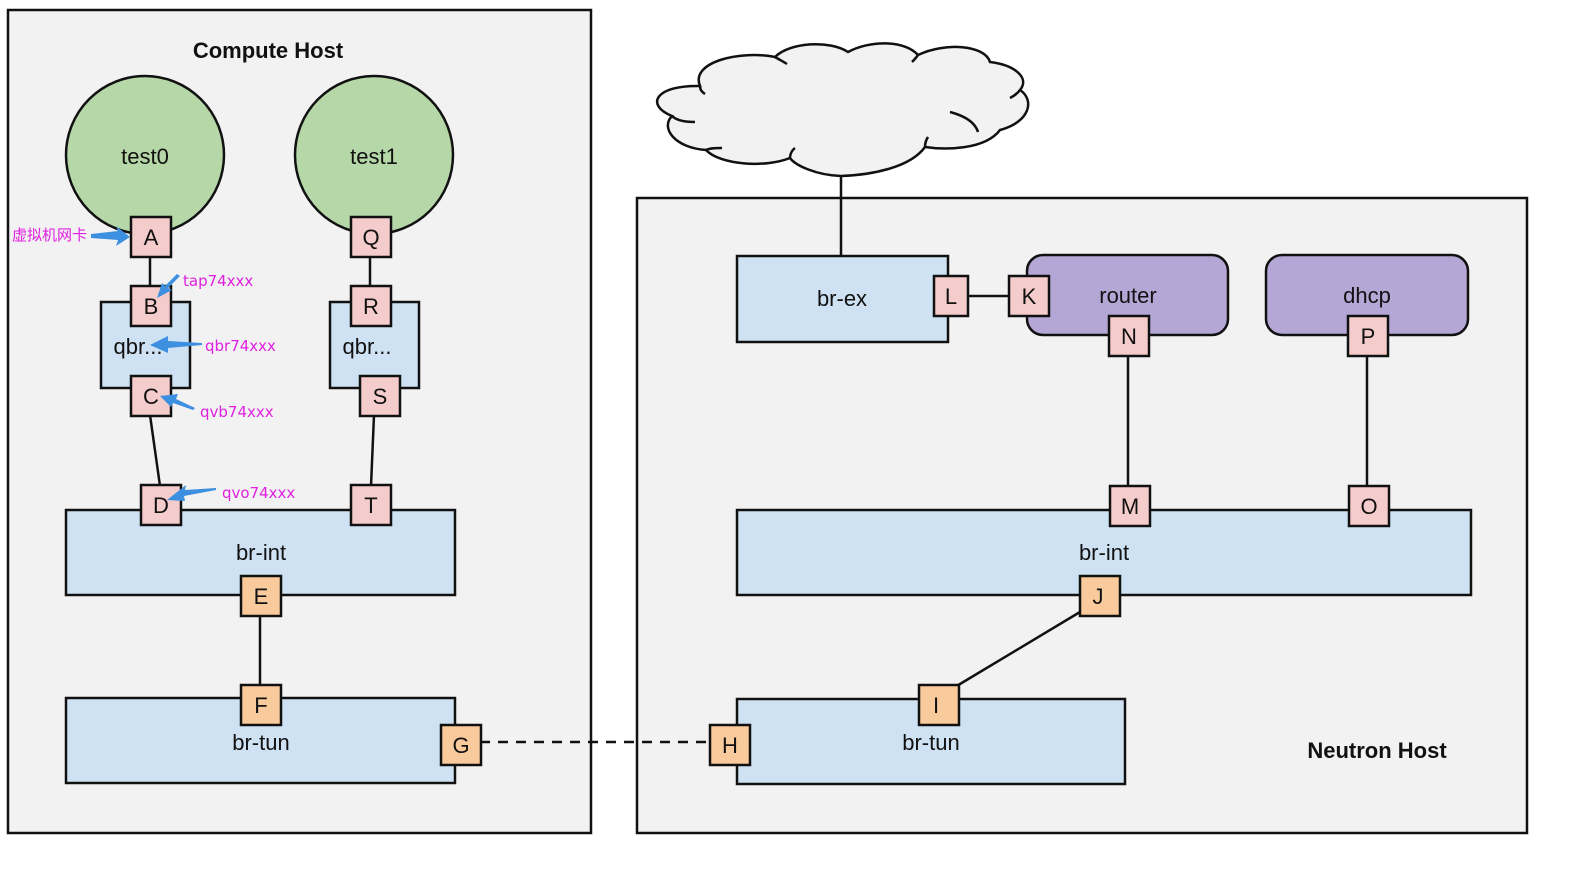 This screenshot has width=1570, height=875. I want to click on vm-test0: test0, so click(145, 155).